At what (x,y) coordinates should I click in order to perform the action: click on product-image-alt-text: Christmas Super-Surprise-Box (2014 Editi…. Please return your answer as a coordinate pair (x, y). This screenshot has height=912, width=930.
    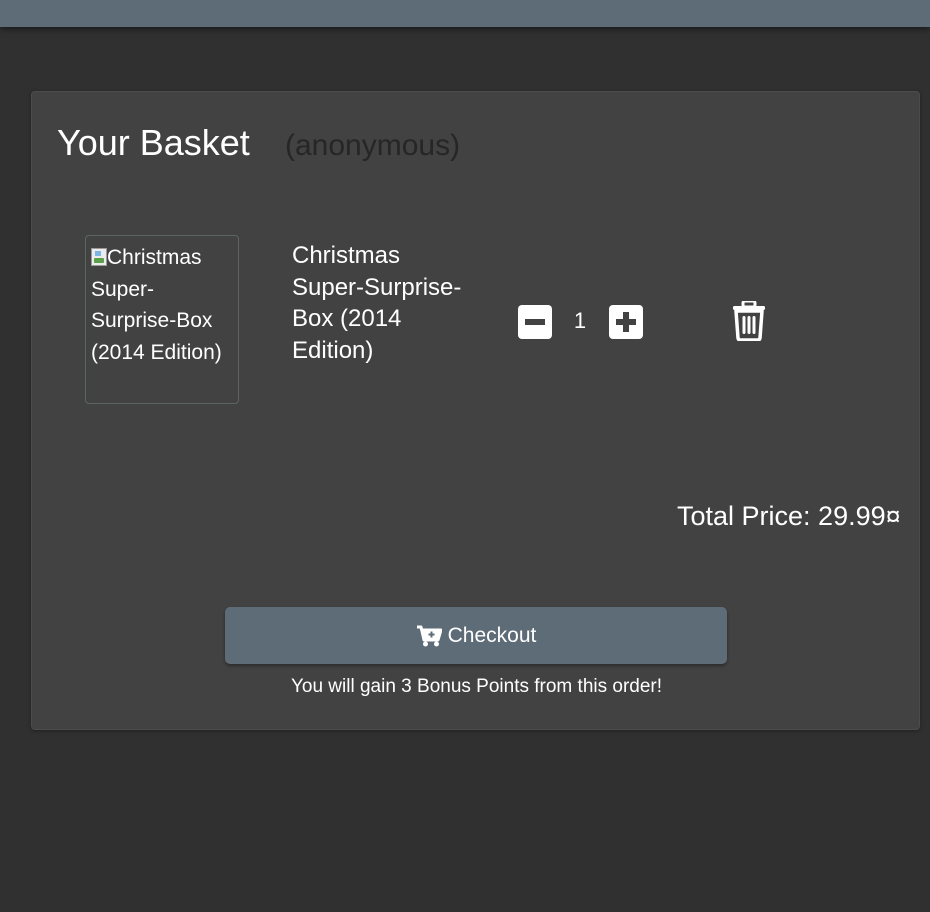
    Looking at the image, I should click on (156, 305).